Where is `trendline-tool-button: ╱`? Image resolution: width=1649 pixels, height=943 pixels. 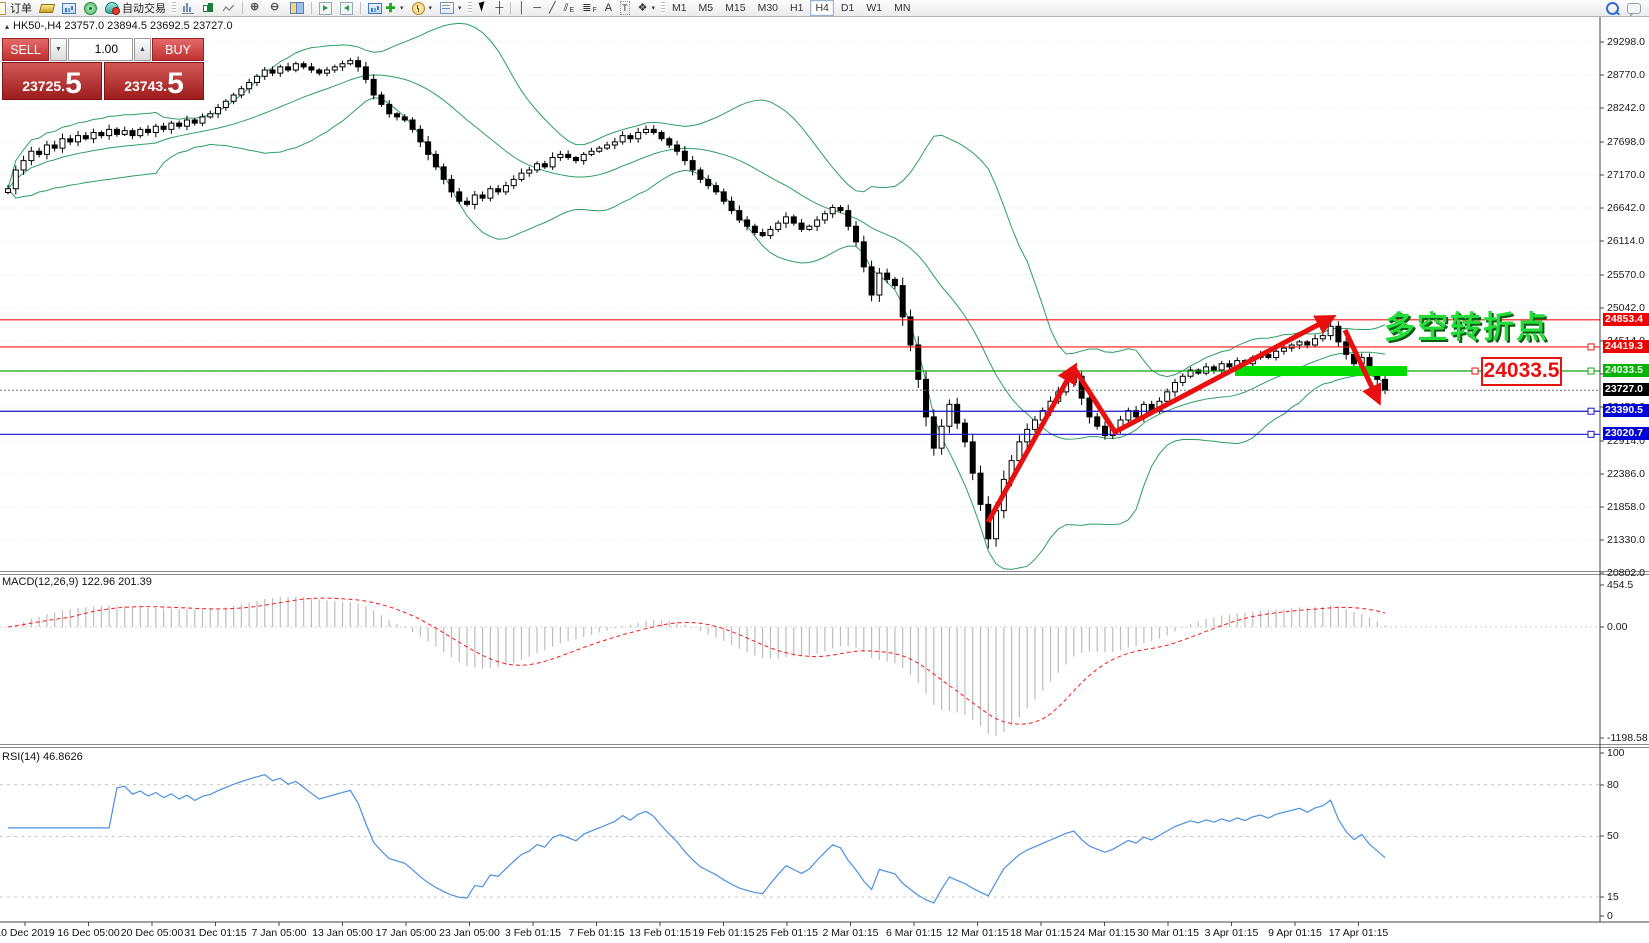 trendline-tool-button: ╱ is located at coordinates (552, 8).